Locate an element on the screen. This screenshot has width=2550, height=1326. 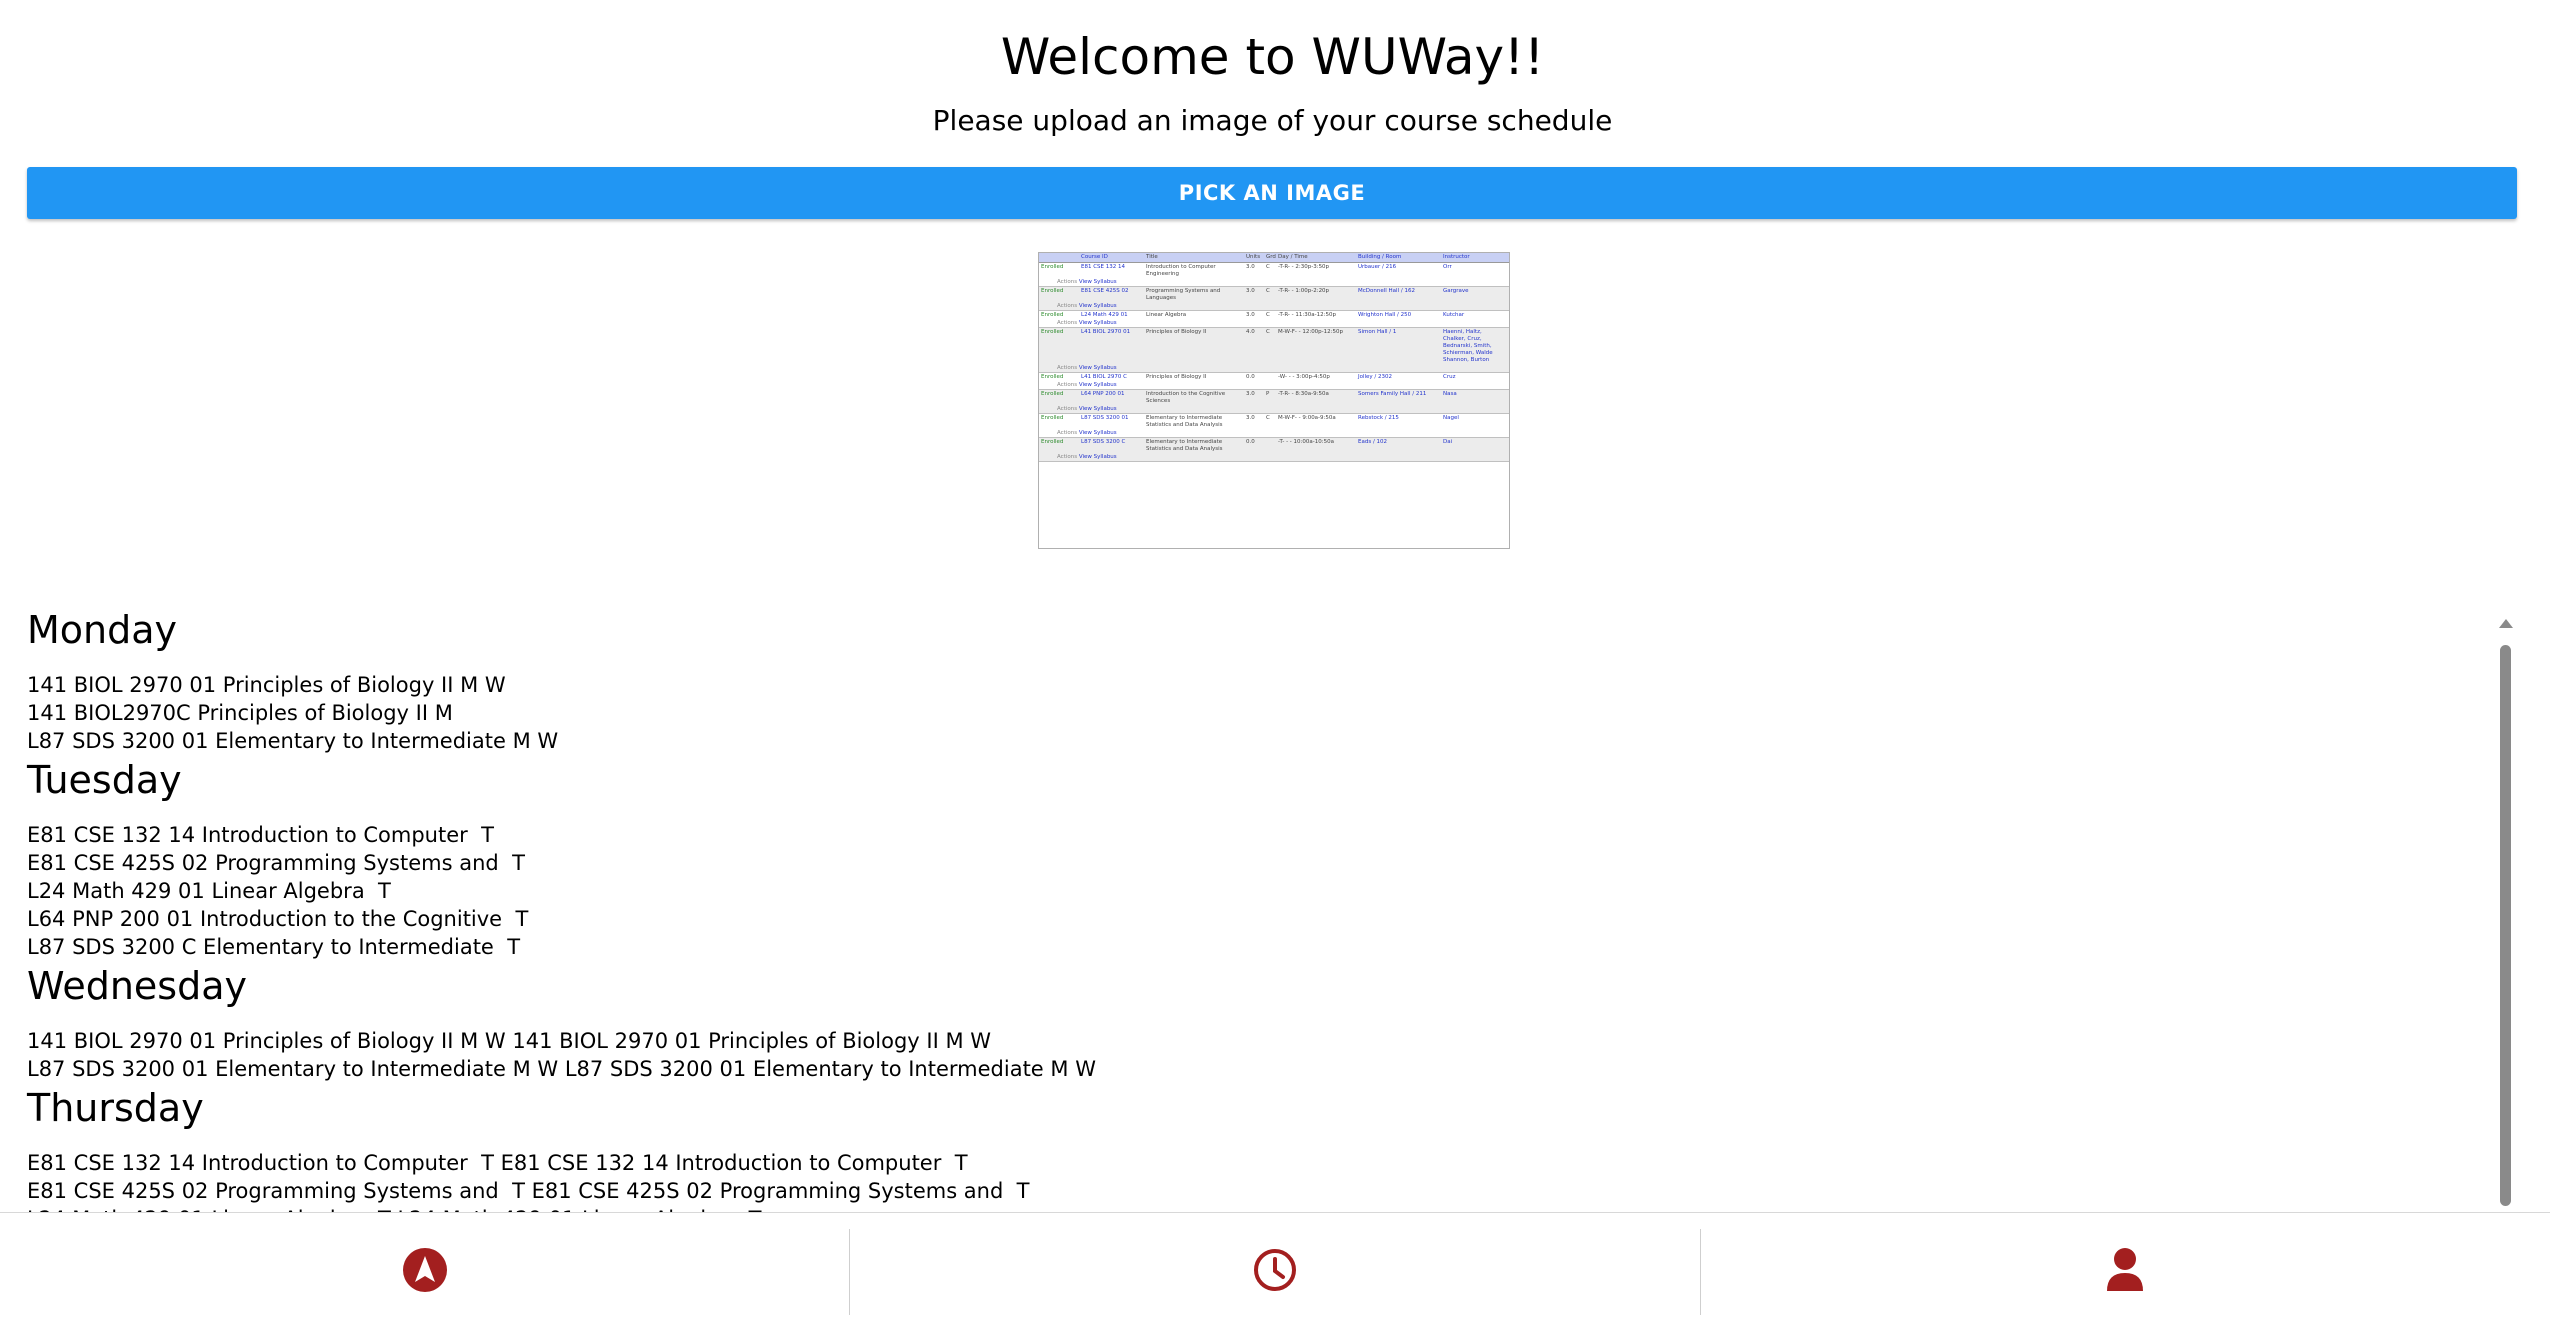
schedule-image-cell: Nagel is located at coordinates (1451, 418).